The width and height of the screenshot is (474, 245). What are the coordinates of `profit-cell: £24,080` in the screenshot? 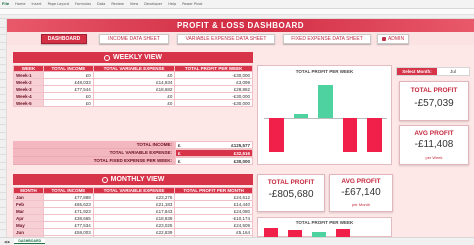 It's located at (213, 211).